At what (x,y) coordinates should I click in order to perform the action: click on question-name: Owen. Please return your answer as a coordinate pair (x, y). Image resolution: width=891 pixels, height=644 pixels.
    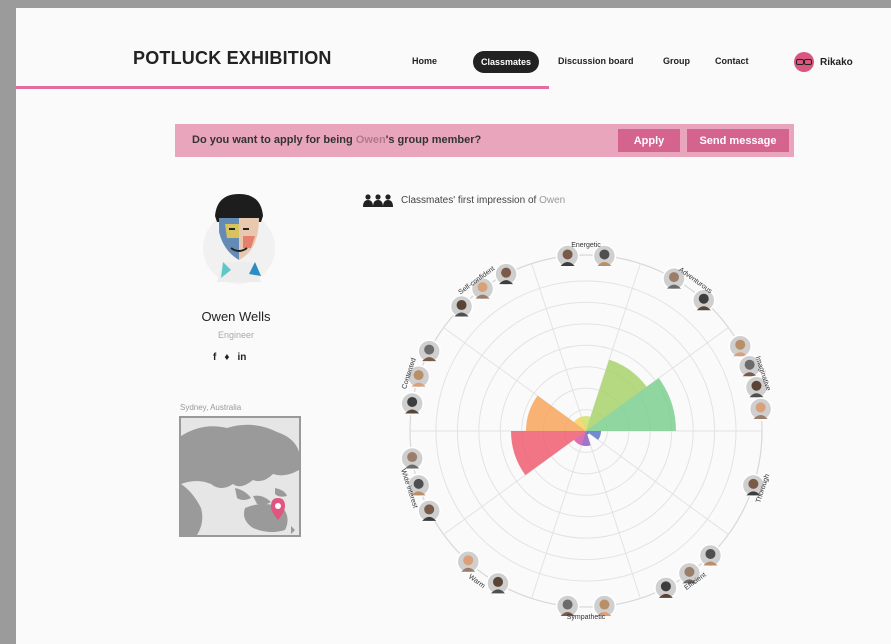
    Looking at the image, I should click on (370, 140).